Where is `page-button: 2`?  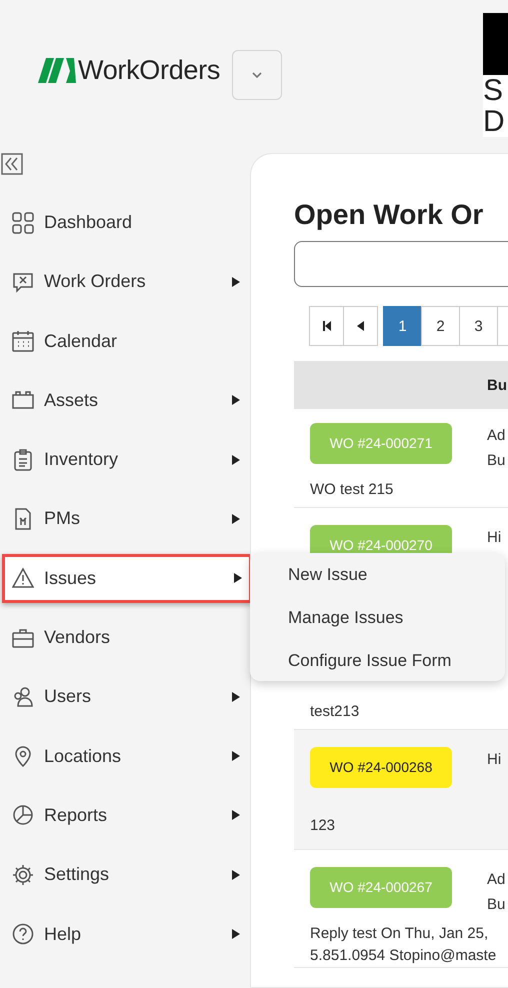
page-button: 2 is located at coordinates (440, 326).